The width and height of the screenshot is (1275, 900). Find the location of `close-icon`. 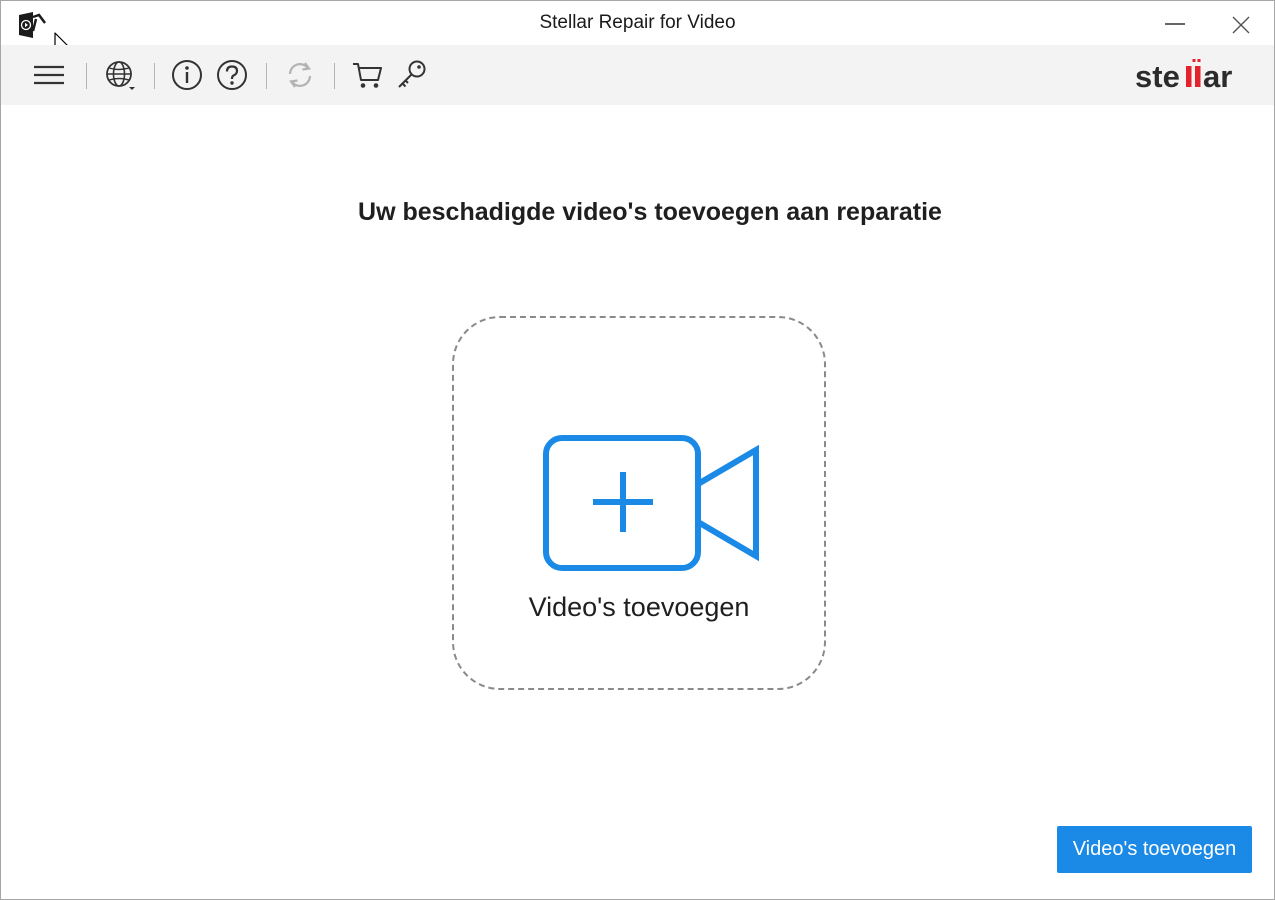

close-icon is located at coordinates (1240, 24).